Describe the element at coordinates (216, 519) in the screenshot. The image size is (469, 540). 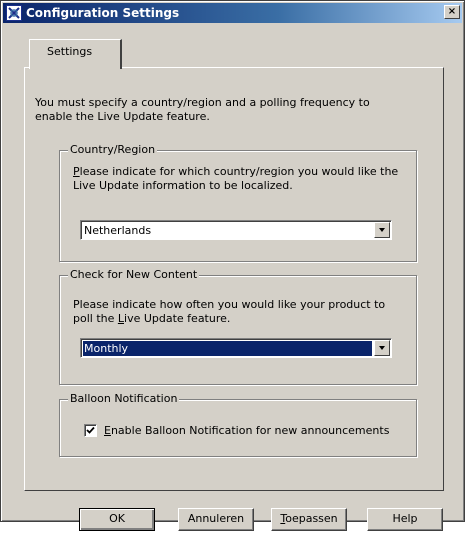
I see `cancel-button: Annuleren` at that location.